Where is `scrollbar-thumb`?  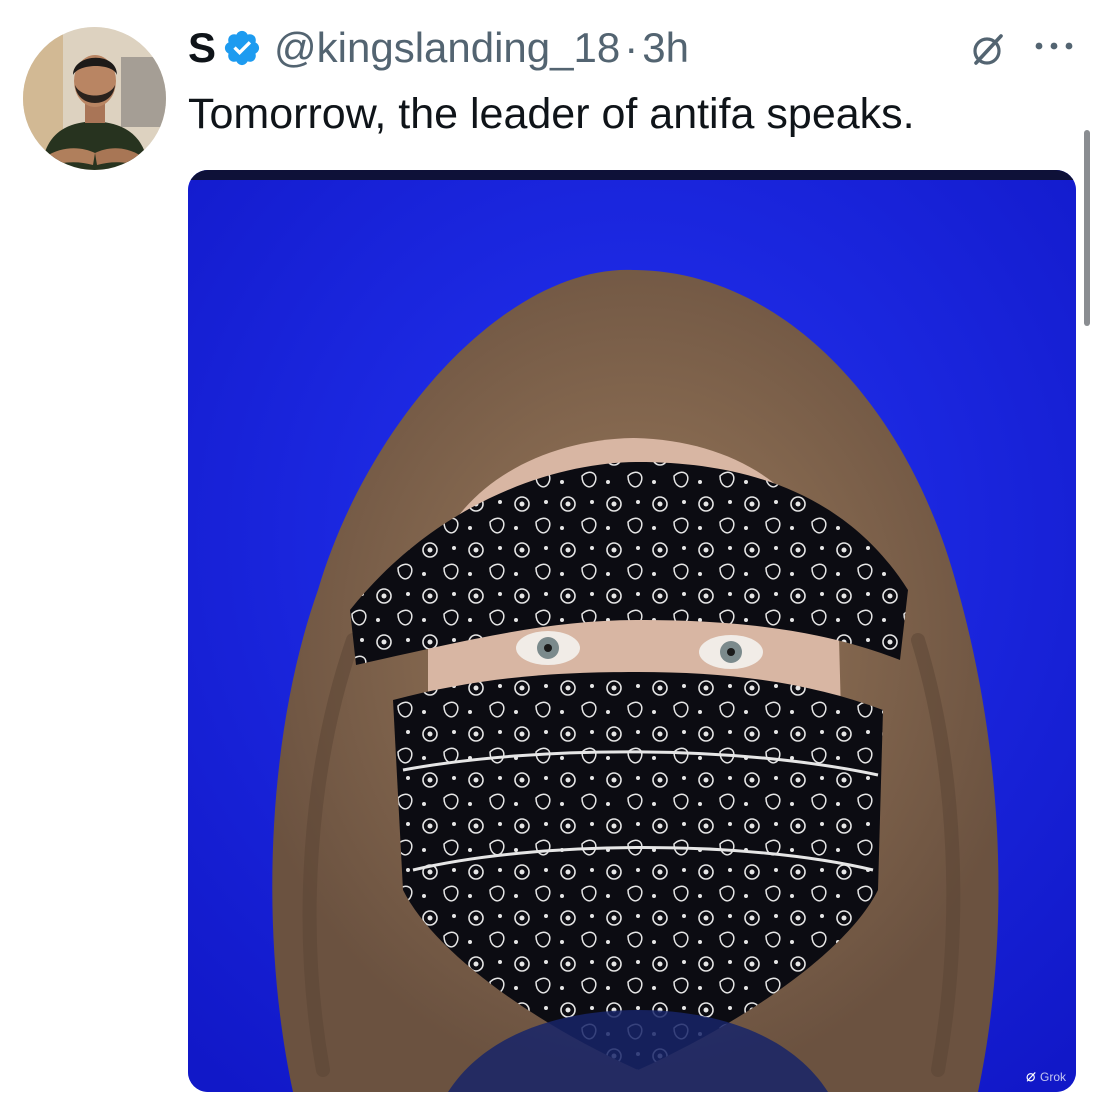
scrollbar-thumb is located at coordinates (1087, 228).